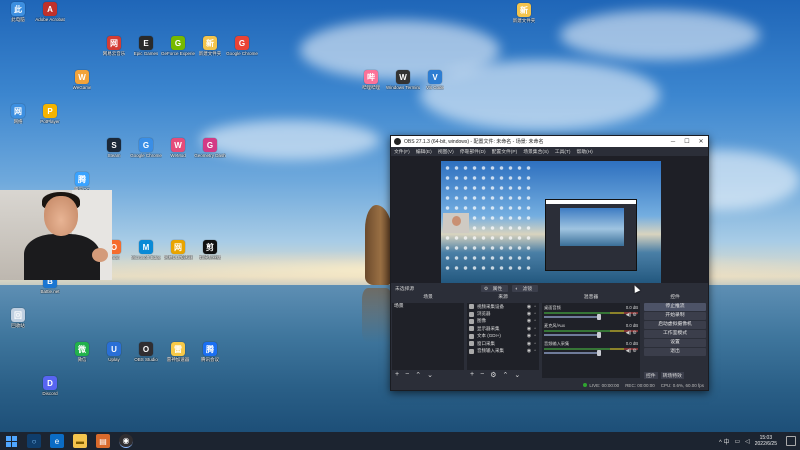  I want to click on source-item: 浏览器 ◉ ▫, so click(503, 313).